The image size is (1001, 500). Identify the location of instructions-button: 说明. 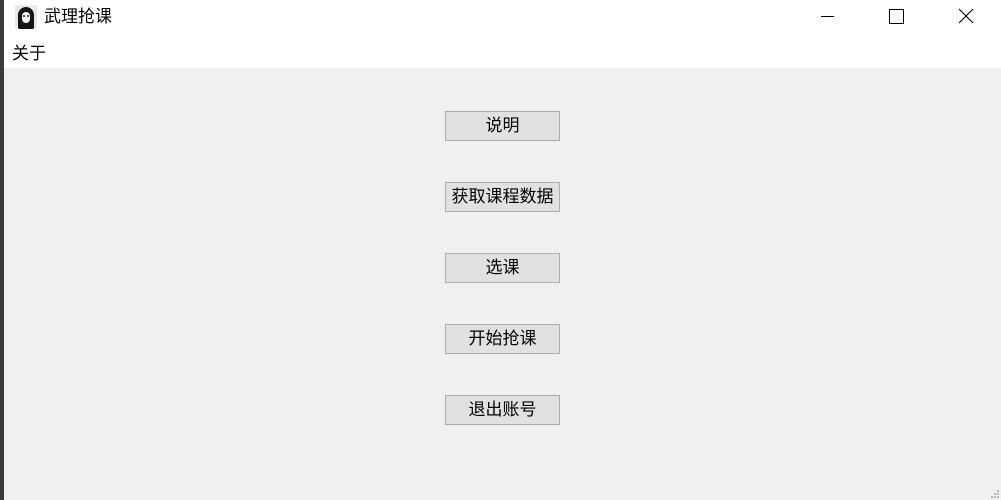
(502, 126).